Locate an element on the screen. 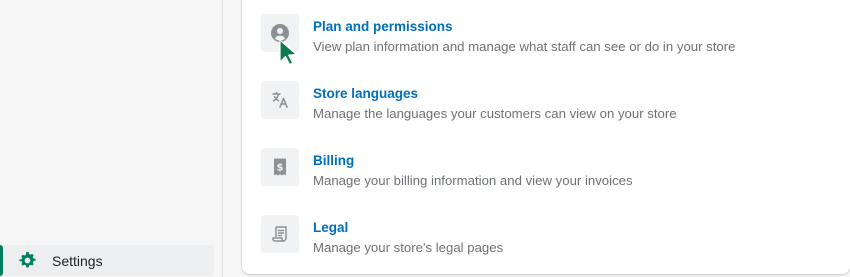  invoice-dollar-icon: $ is located at coordinates (280, 167).